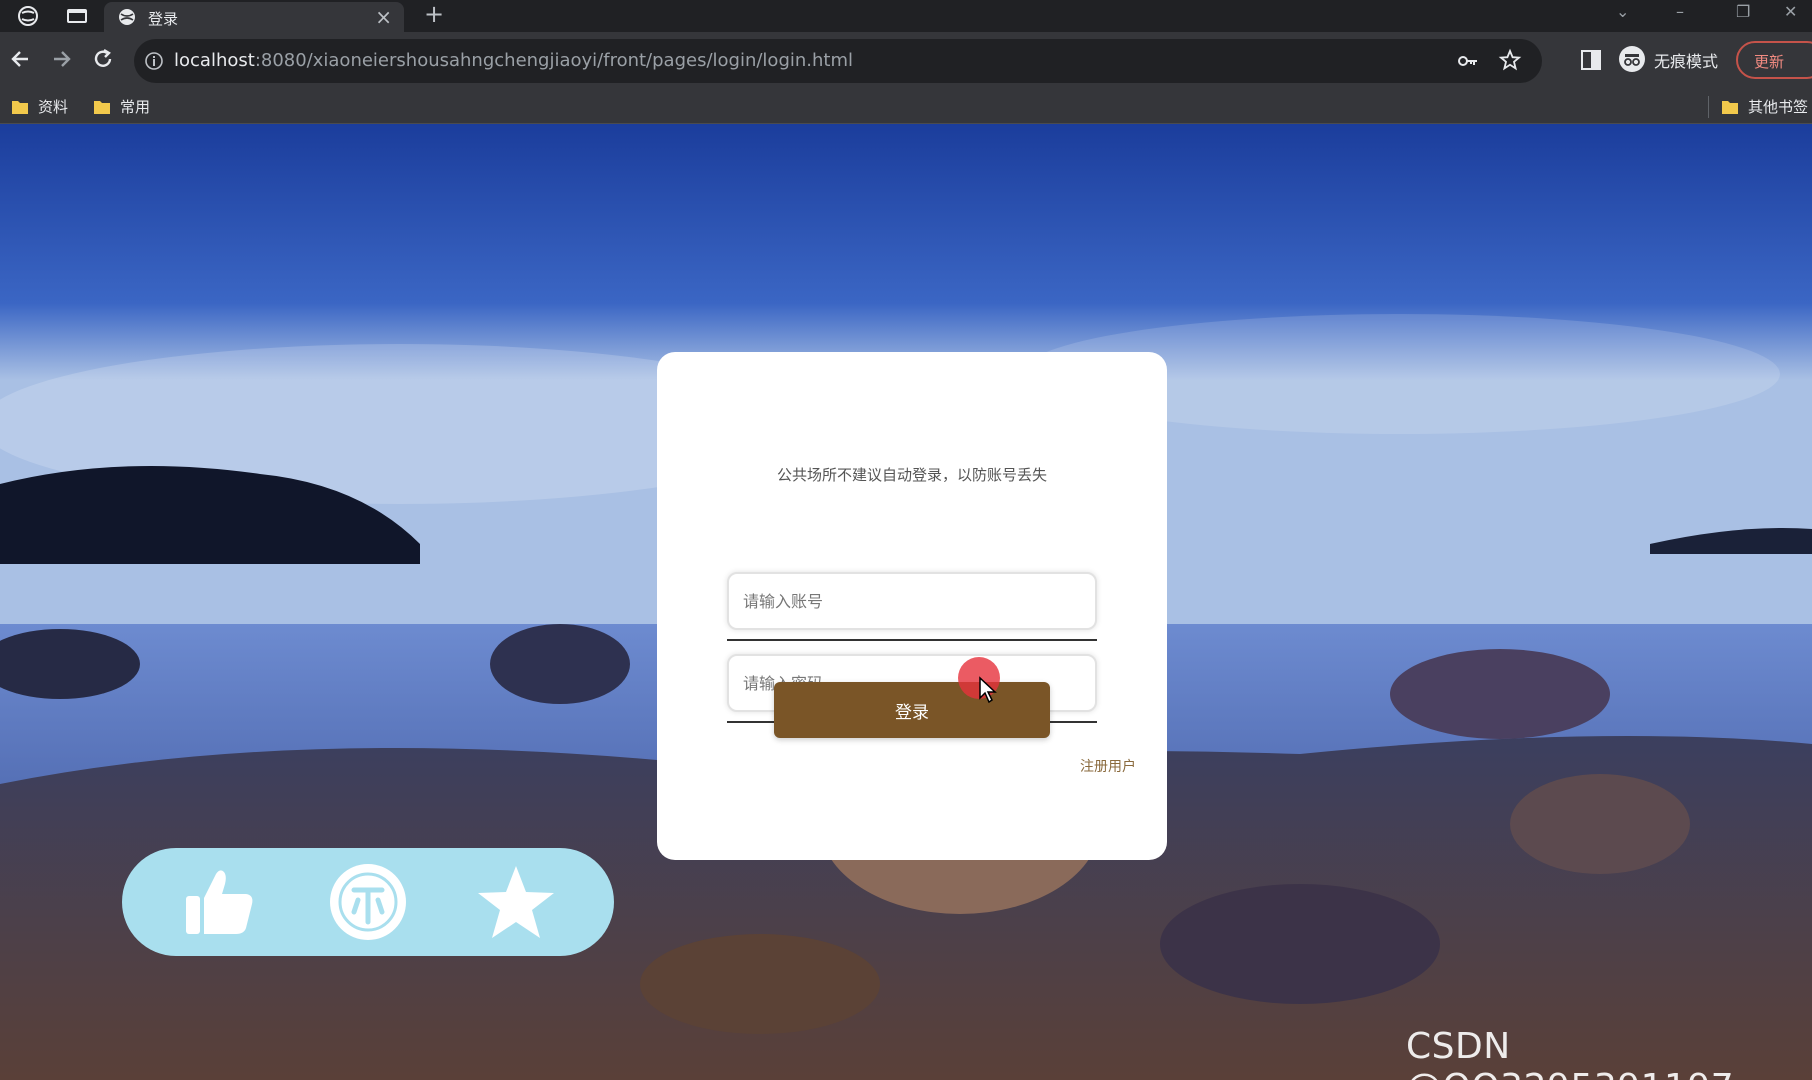 This screenshot has height=1080, width=1812. I want to click on globe-icon, so click(127, 17).